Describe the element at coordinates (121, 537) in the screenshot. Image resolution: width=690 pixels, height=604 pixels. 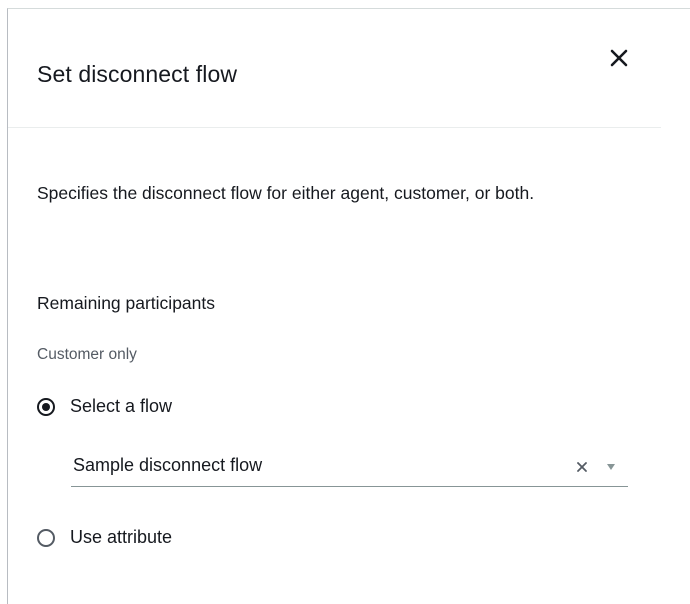
I see `use-attribute-label: Use attribute` at that location.